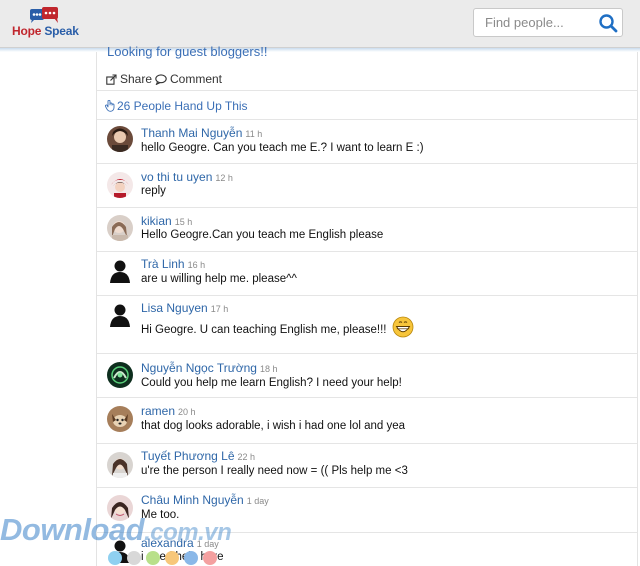  I want to click on comment-meta: kikian 15 h, so click(166, 221).